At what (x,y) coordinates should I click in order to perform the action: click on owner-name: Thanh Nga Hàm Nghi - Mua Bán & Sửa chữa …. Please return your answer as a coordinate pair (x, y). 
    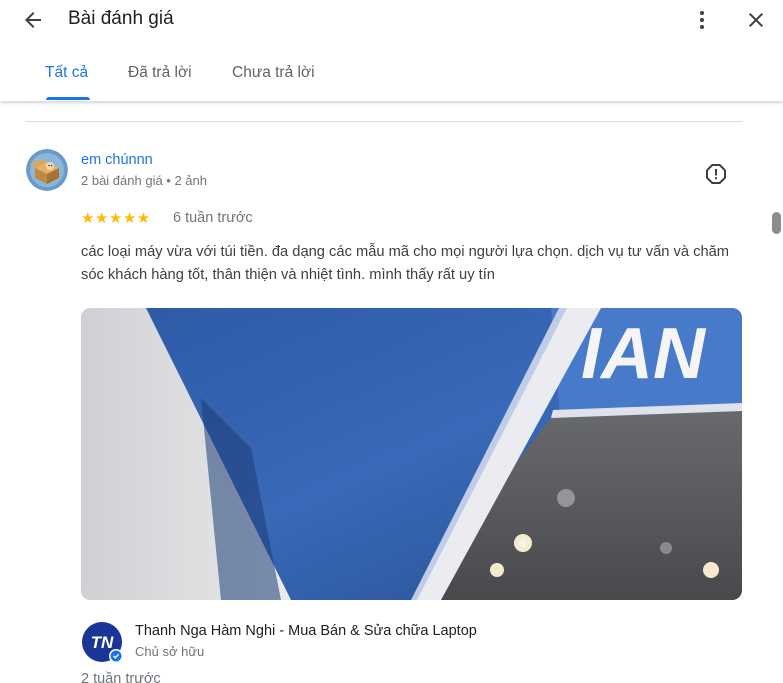
    Looking at the image, I should click on (306, 631).